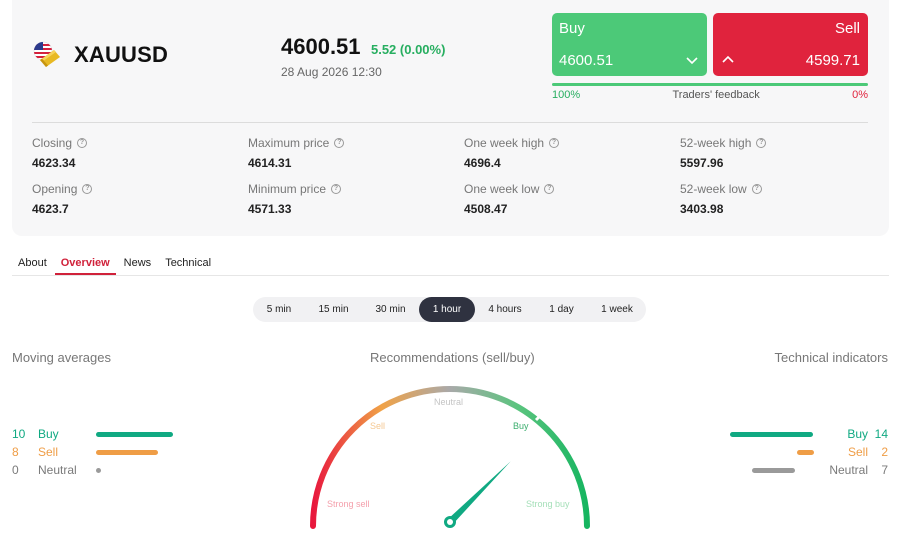 This screenshot has width=900, height=541. I want to click on gauge-label-buy: Buy, so click(521, 426).